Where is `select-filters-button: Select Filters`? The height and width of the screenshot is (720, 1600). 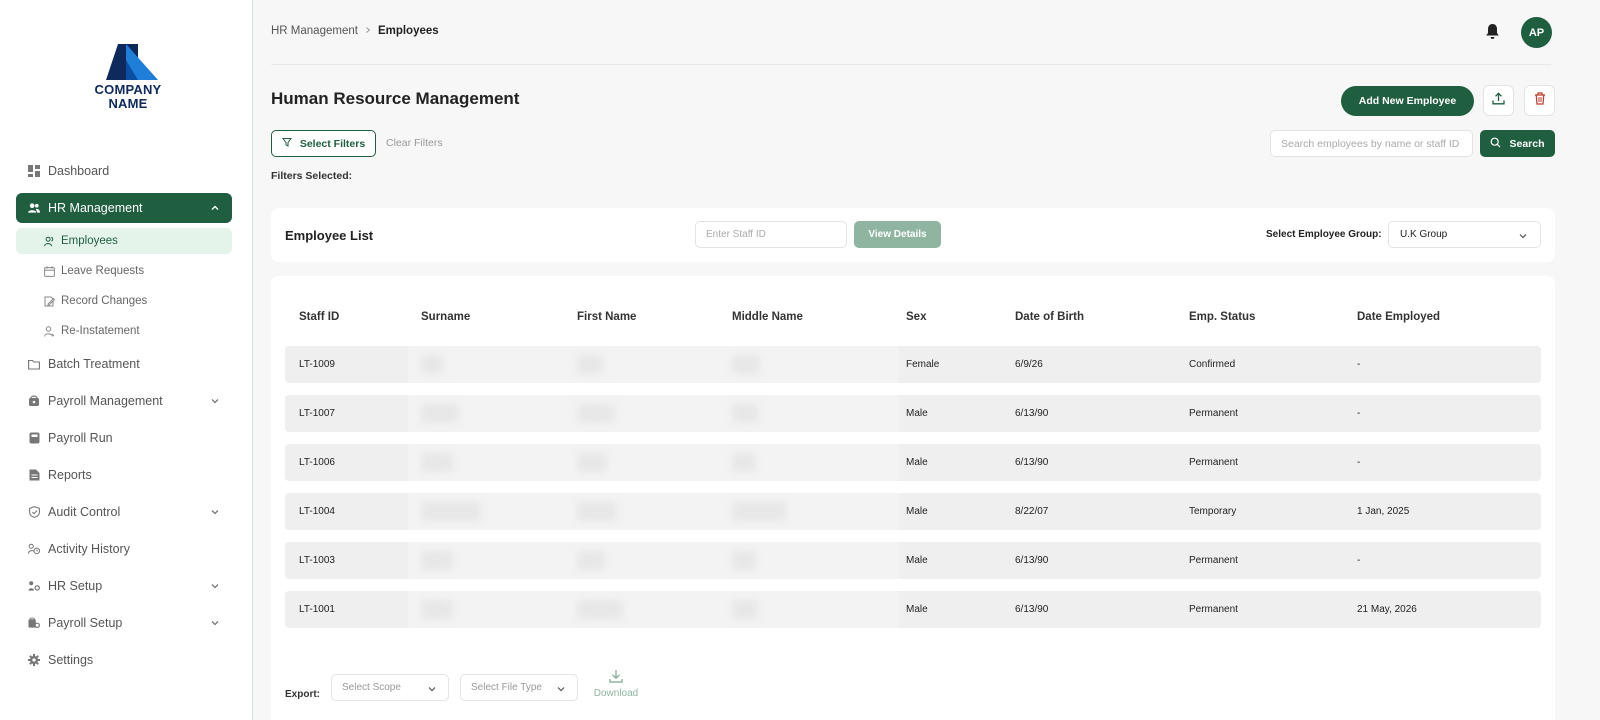
select-filters-button: Select Filters is located at coordinates (323, 143).